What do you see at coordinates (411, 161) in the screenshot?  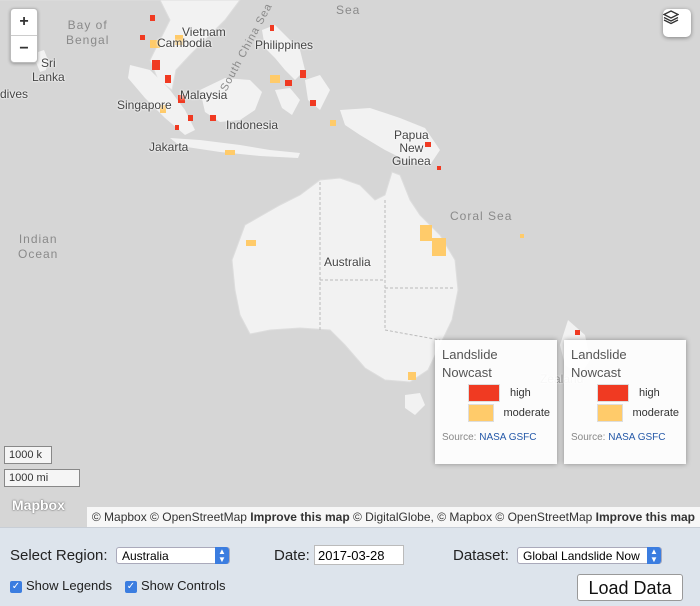 I see `label-line: Guinea` at bounding box center [411, 161].